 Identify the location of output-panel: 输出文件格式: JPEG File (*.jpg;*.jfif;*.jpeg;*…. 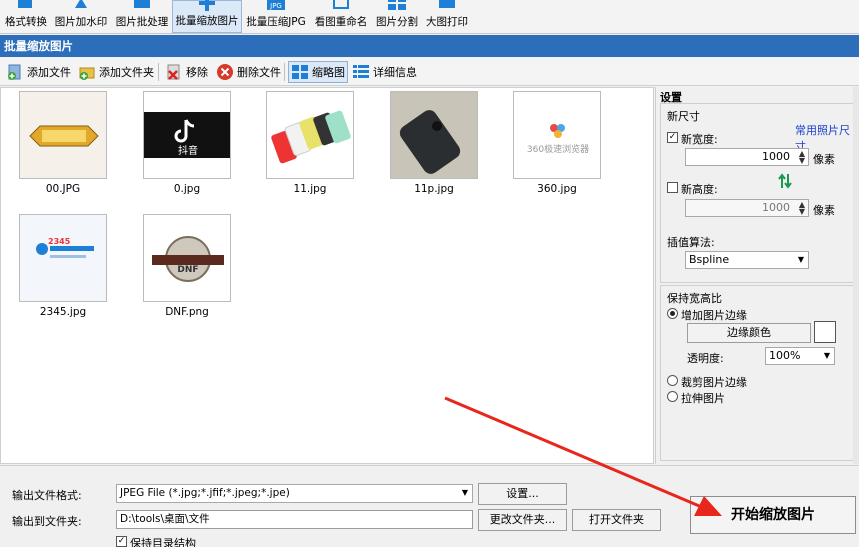
(429, 506).